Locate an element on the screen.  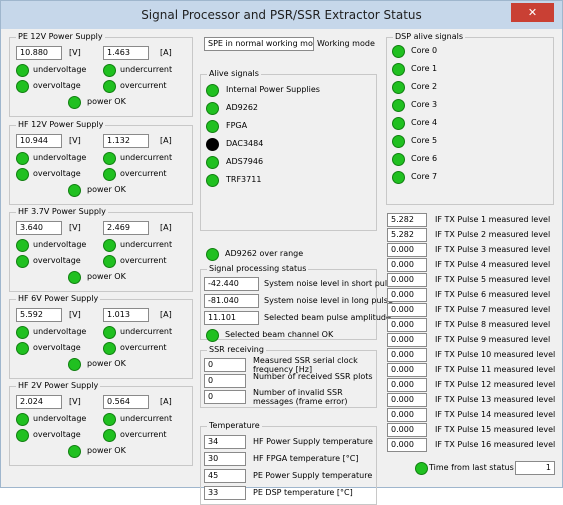
alive-signal-label: ADS7946 is located at coordinates (245, 161).